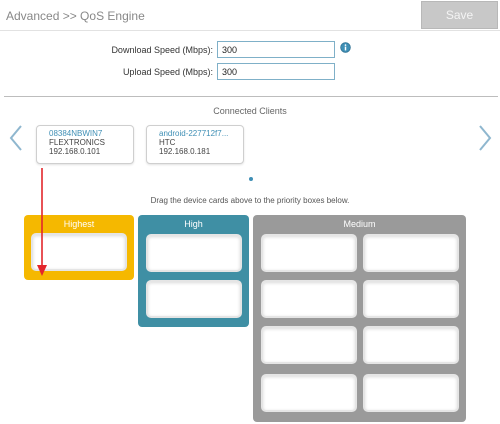 The image size is (500, 424). Describe the element at coordinates (195, 144) in the screenshot. I see `client-card: android-227712f7... HTC 192.168.0.181` at that location.